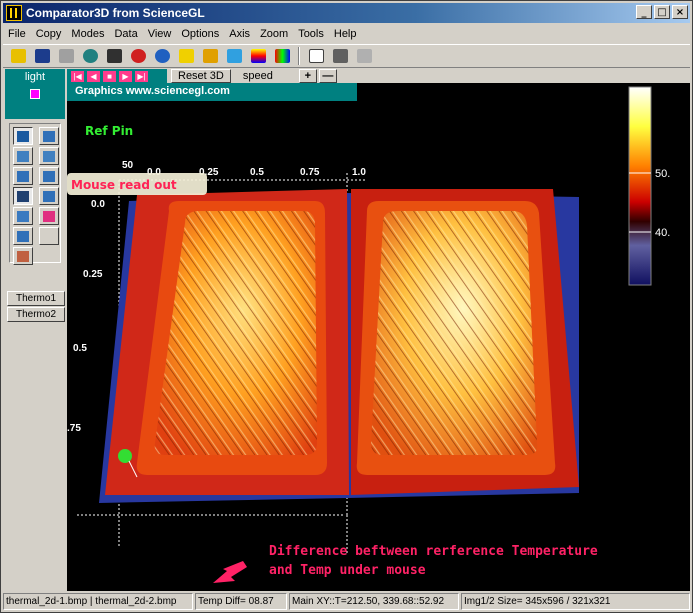 Image resolution: width=693 pixels, height=613 pixels. Describe the element at coordinates (327, 76) in the screenshot. I see `speed-minus-button: —` at that location.